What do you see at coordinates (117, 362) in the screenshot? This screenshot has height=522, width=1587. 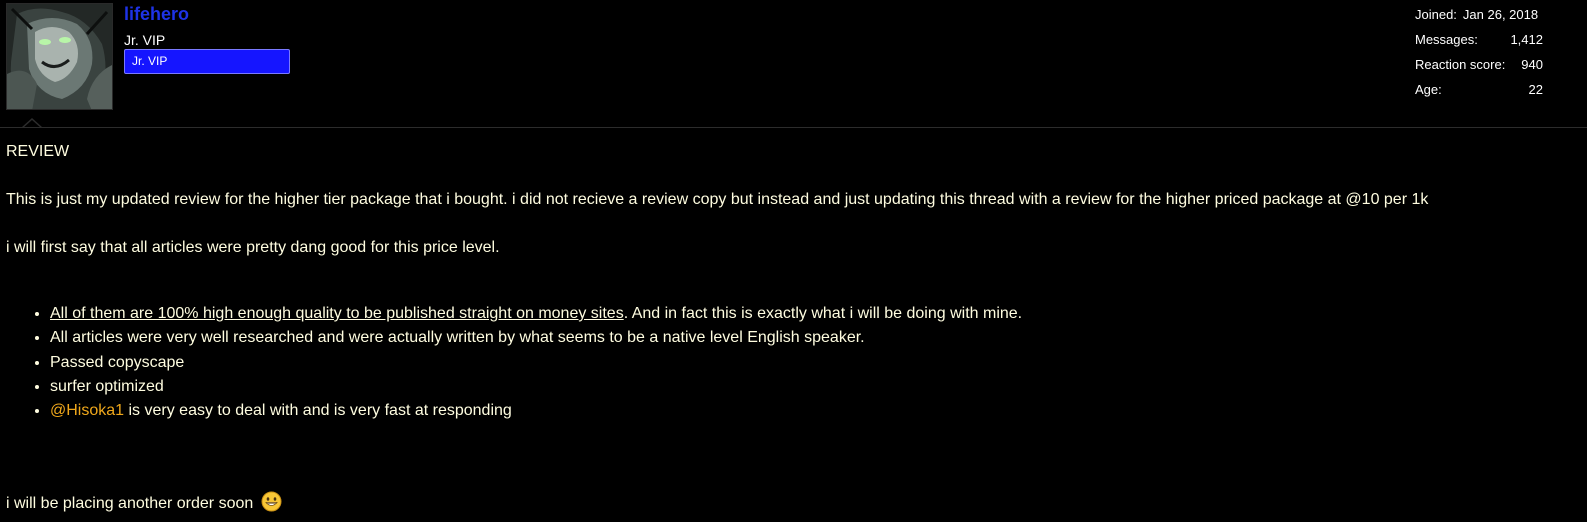 I see `list-item-text: Passed copyscape` at bounding box center [117, 362].